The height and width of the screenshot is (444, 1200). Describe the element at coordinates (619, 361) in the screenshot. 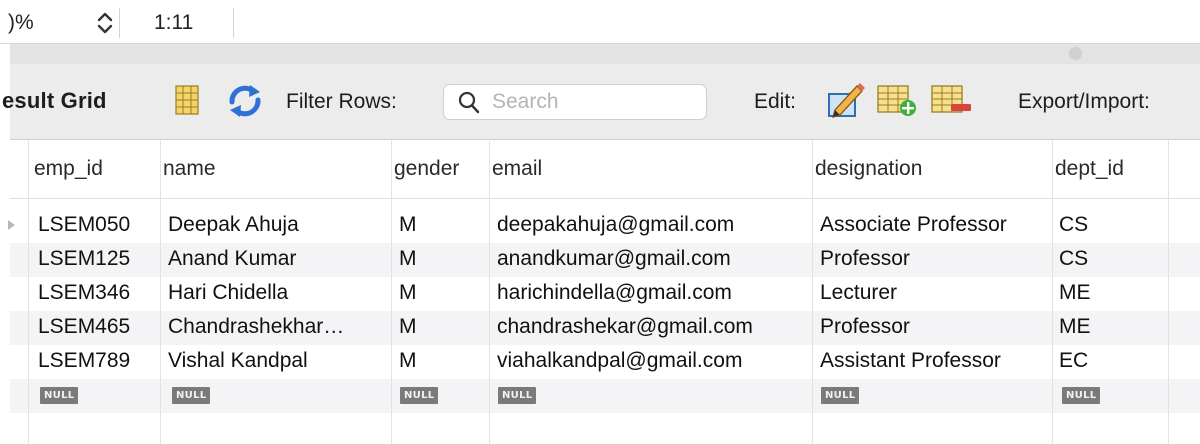

I see `cell-email: viahalkandpal@gmail.com` at that location.